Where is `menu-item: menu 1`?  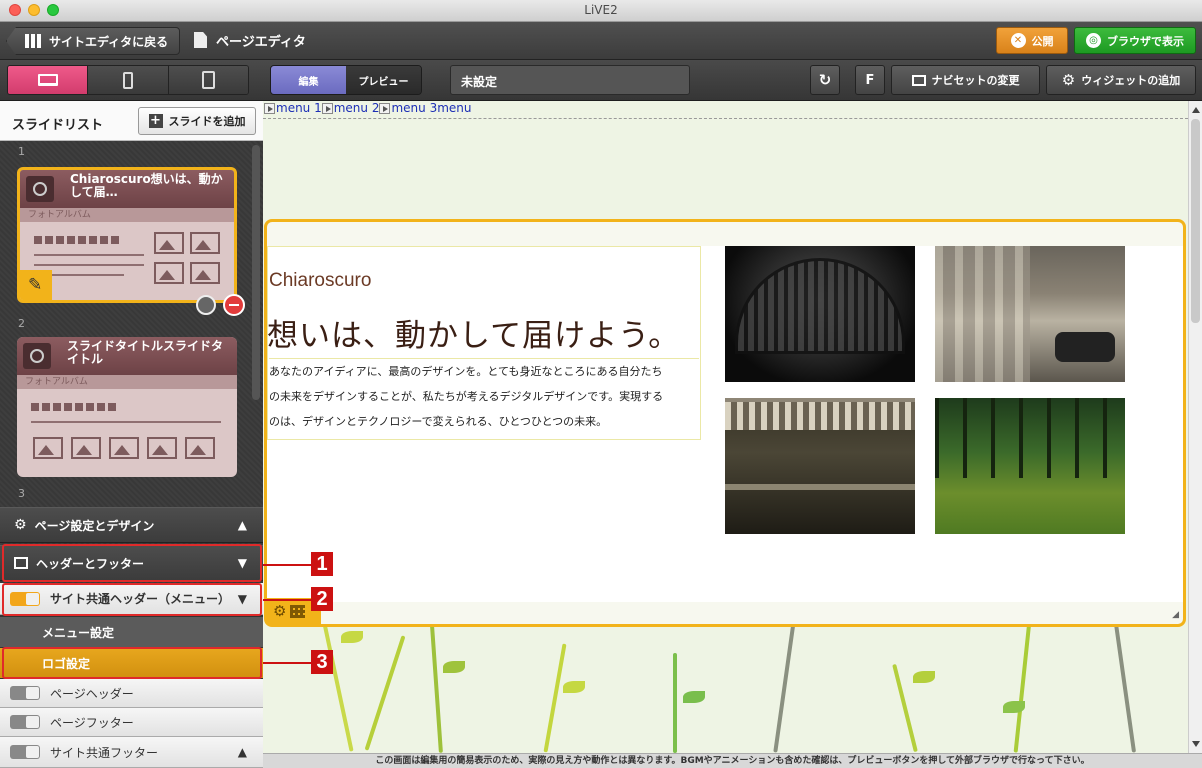
menu-item: menu 1 is located at coordinates (299, 108).